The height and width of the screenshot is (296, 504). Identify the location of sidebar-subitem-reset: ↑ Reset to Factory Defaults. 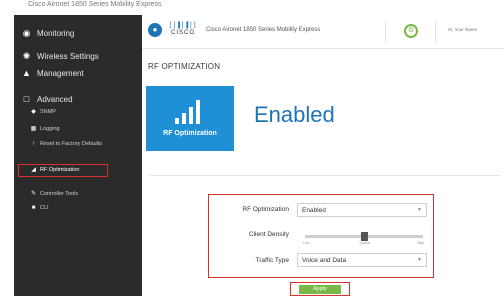
(70, 144).